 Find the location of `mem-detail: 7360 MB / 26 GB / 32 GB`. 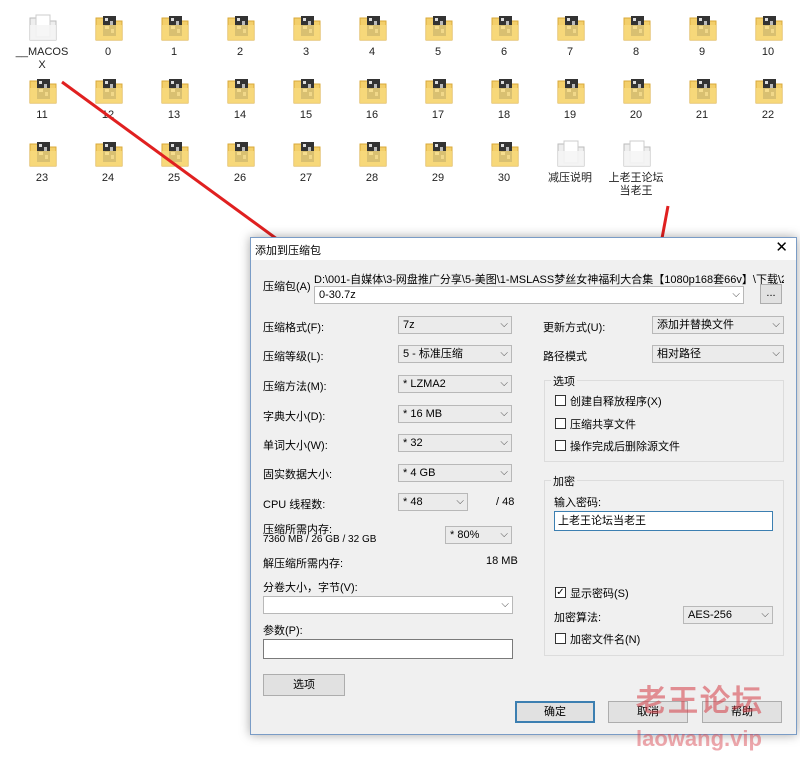

mem-detail: 7360 MB / 26 GB / 32 GB is located at coordinates (320, 539).